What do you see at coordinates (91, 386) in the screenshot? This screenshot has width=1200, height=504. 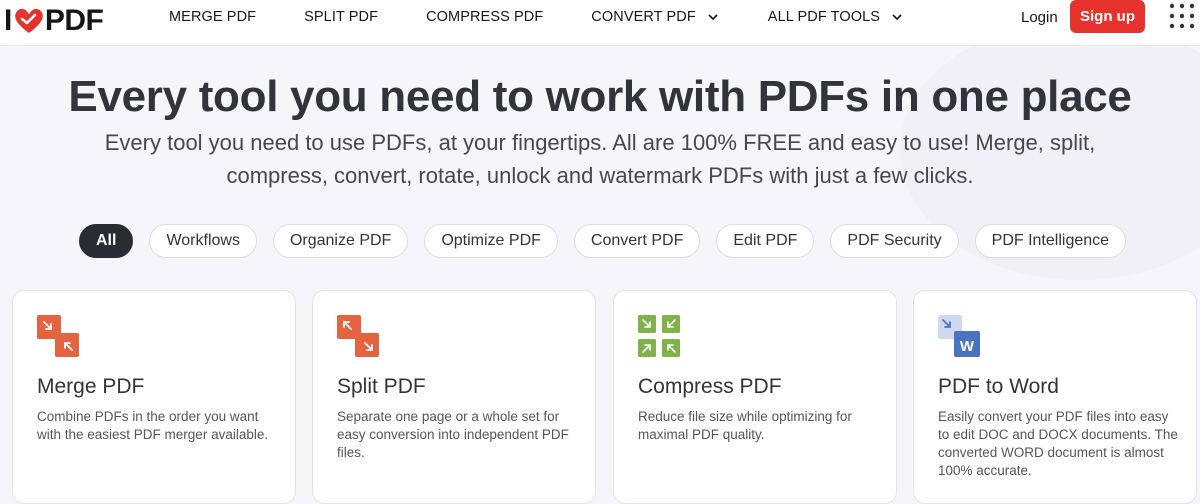 I see `card-title: Merge PDF` at bounding box center [91, 386].